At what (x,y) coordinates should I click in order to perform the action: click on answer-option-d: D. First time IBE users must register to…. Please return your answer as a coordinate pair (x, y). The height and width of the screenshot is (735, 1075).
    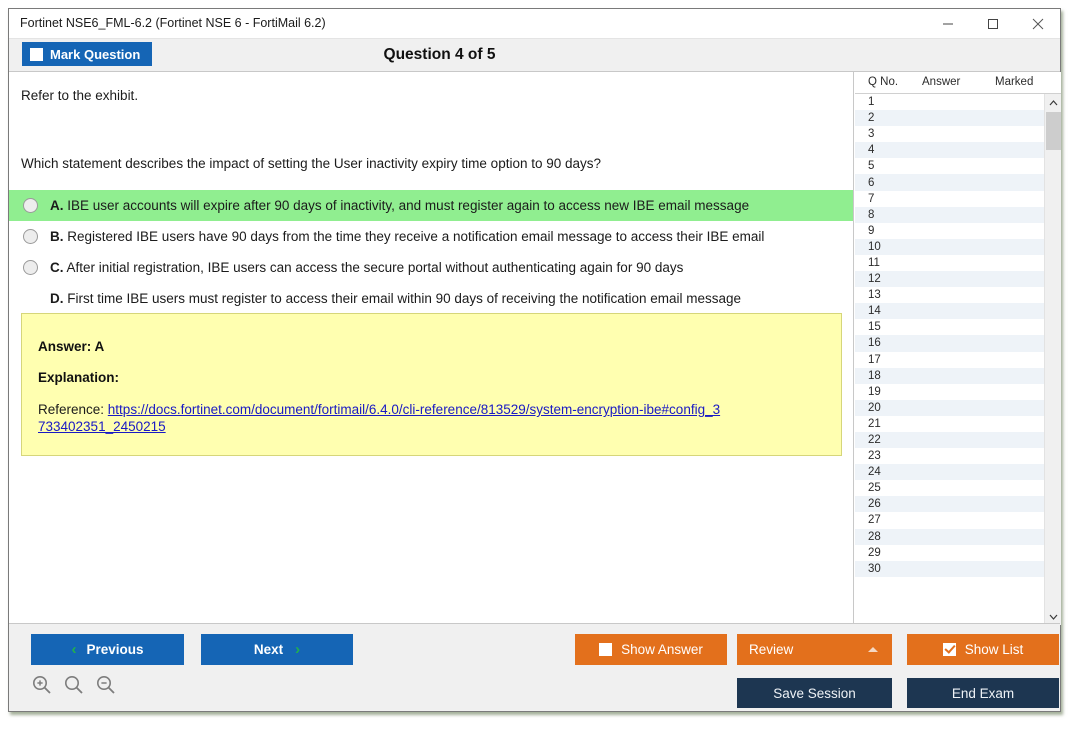
    Looking at the image, I should click on (431, 298).